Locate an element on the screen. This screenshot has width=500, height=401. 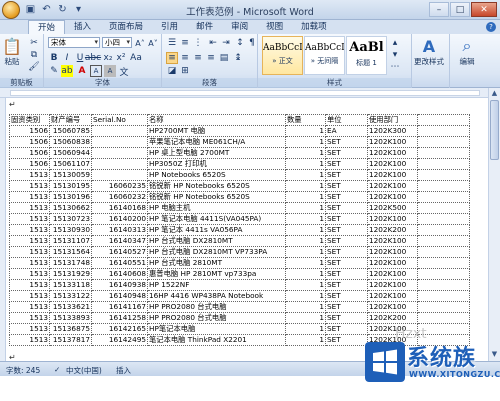
table-cell: 16140948 is located at coordinates (119, 296).